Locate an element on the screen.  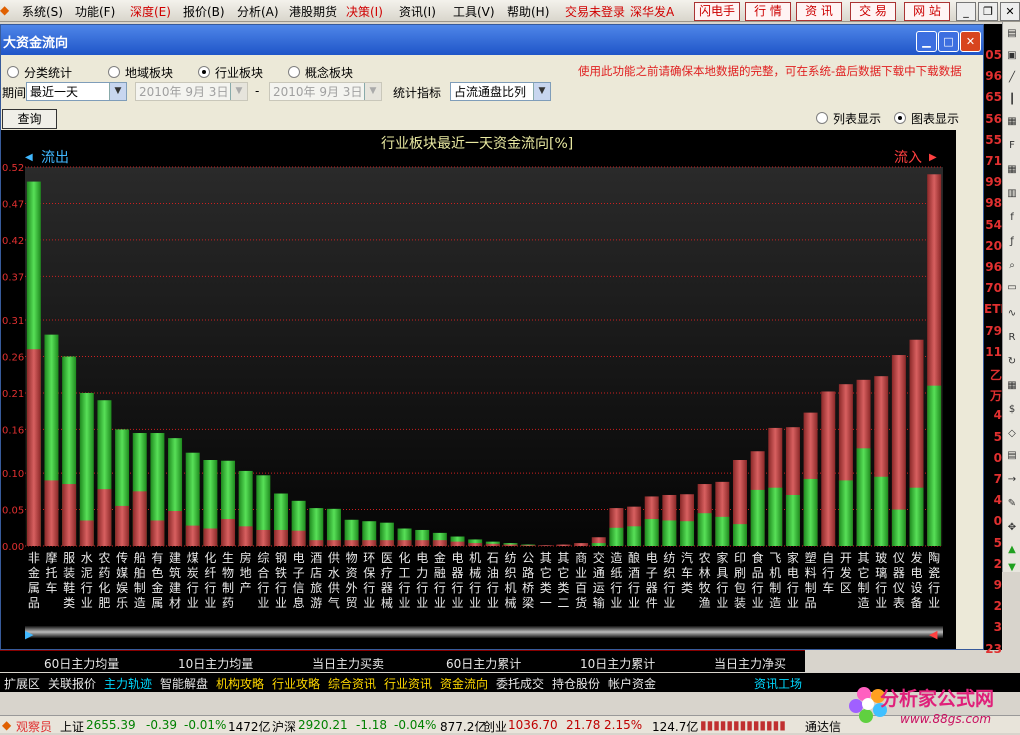
tab-institution: 机构攻略 is located at coordinates (240, 683).